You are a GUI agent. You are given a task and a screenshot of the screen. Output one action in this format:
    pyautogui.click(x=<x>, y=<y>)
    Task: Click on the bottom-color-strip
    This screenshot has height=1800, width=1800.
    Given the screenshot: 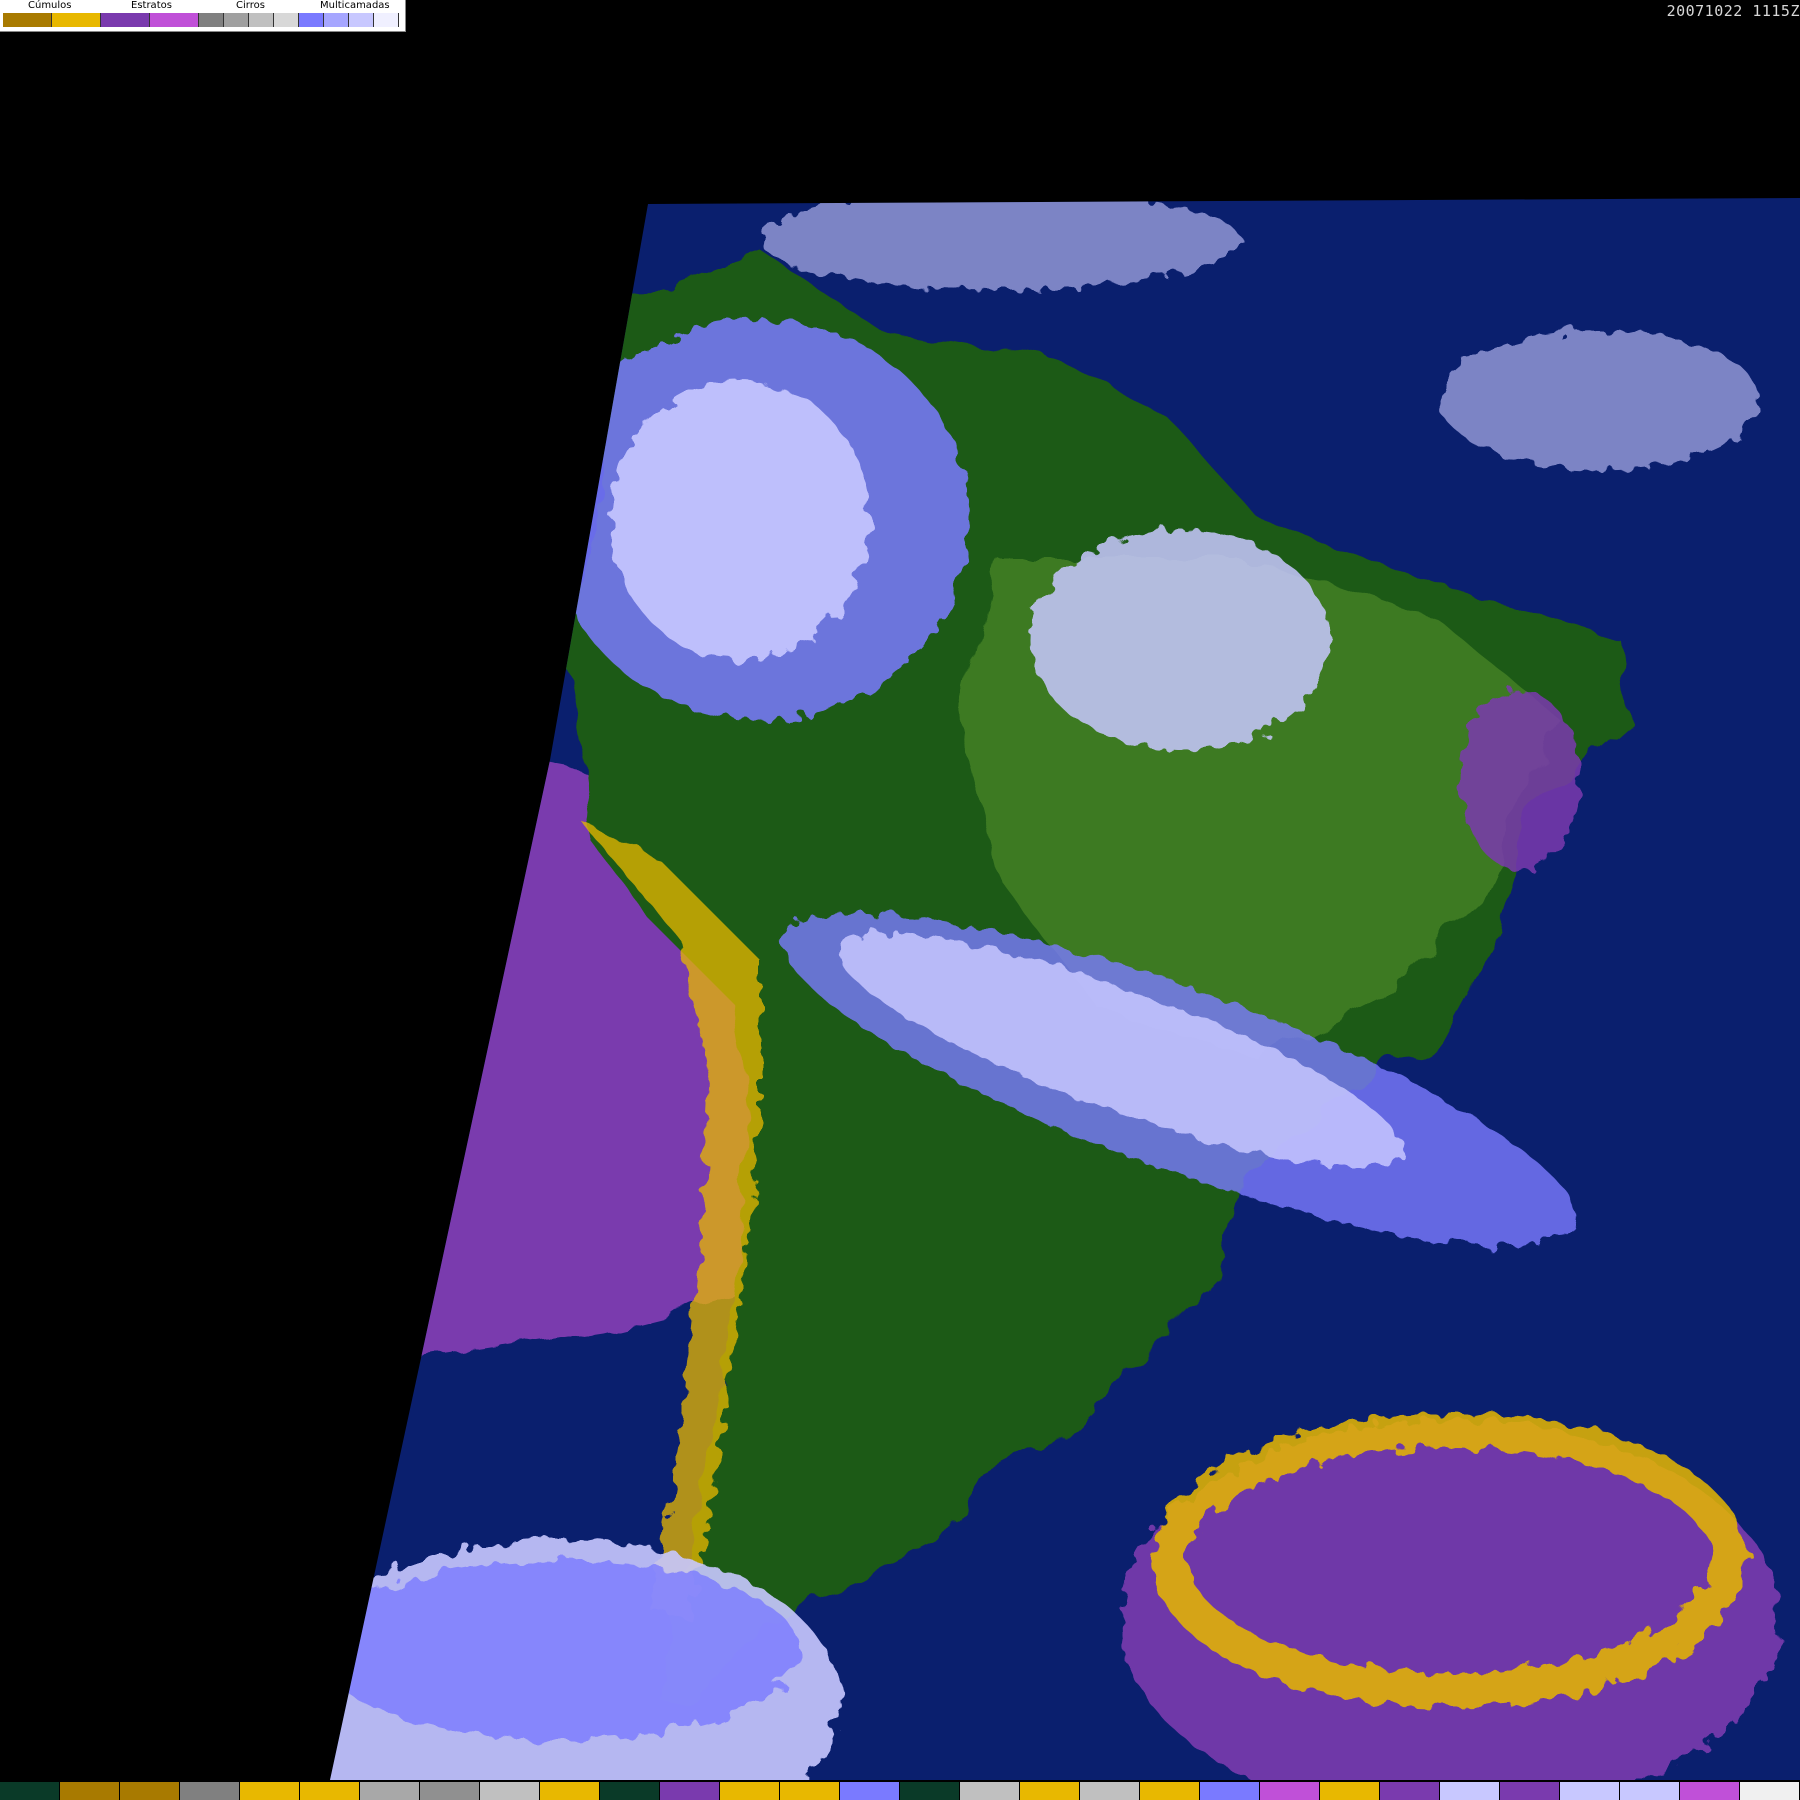 What is the action you would take?
    pyautogui.click(x=900, y=1791)
    